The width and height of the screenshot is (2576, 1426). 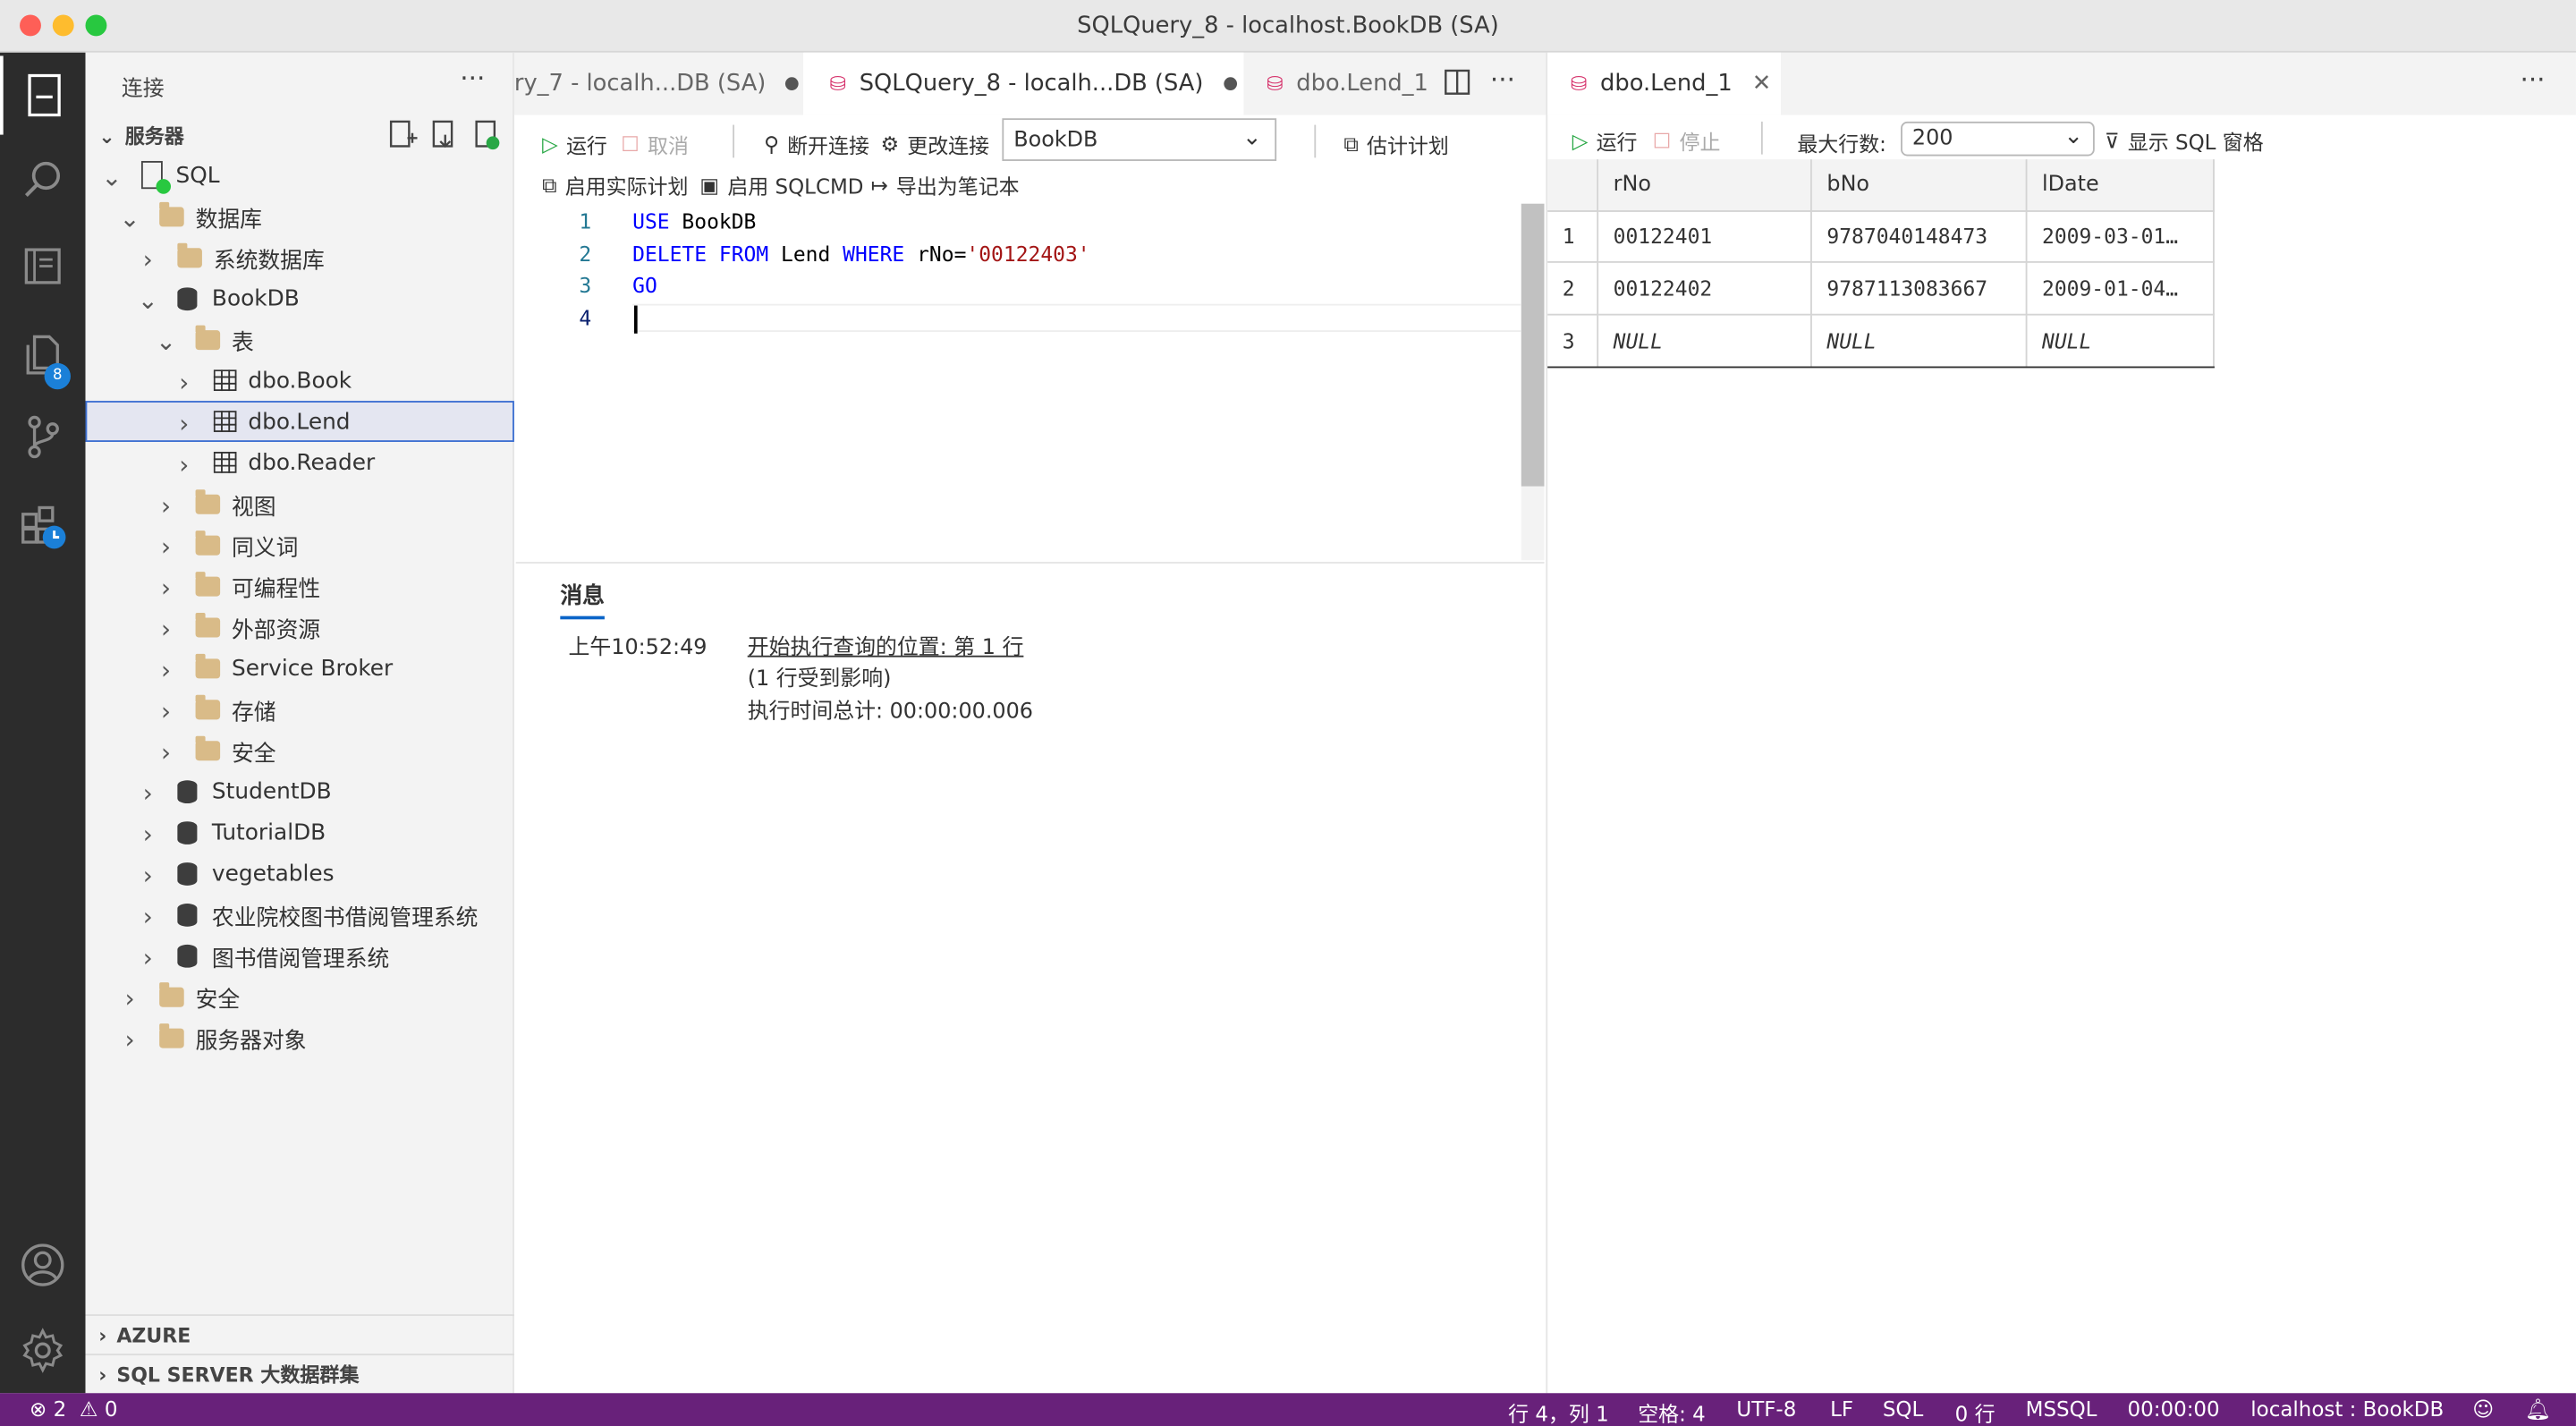 What do you see at coordinates (1998, 139) in the screenshot?
I see `max-rows-select: 200 ⌄` at bounding box center [1998, 139].